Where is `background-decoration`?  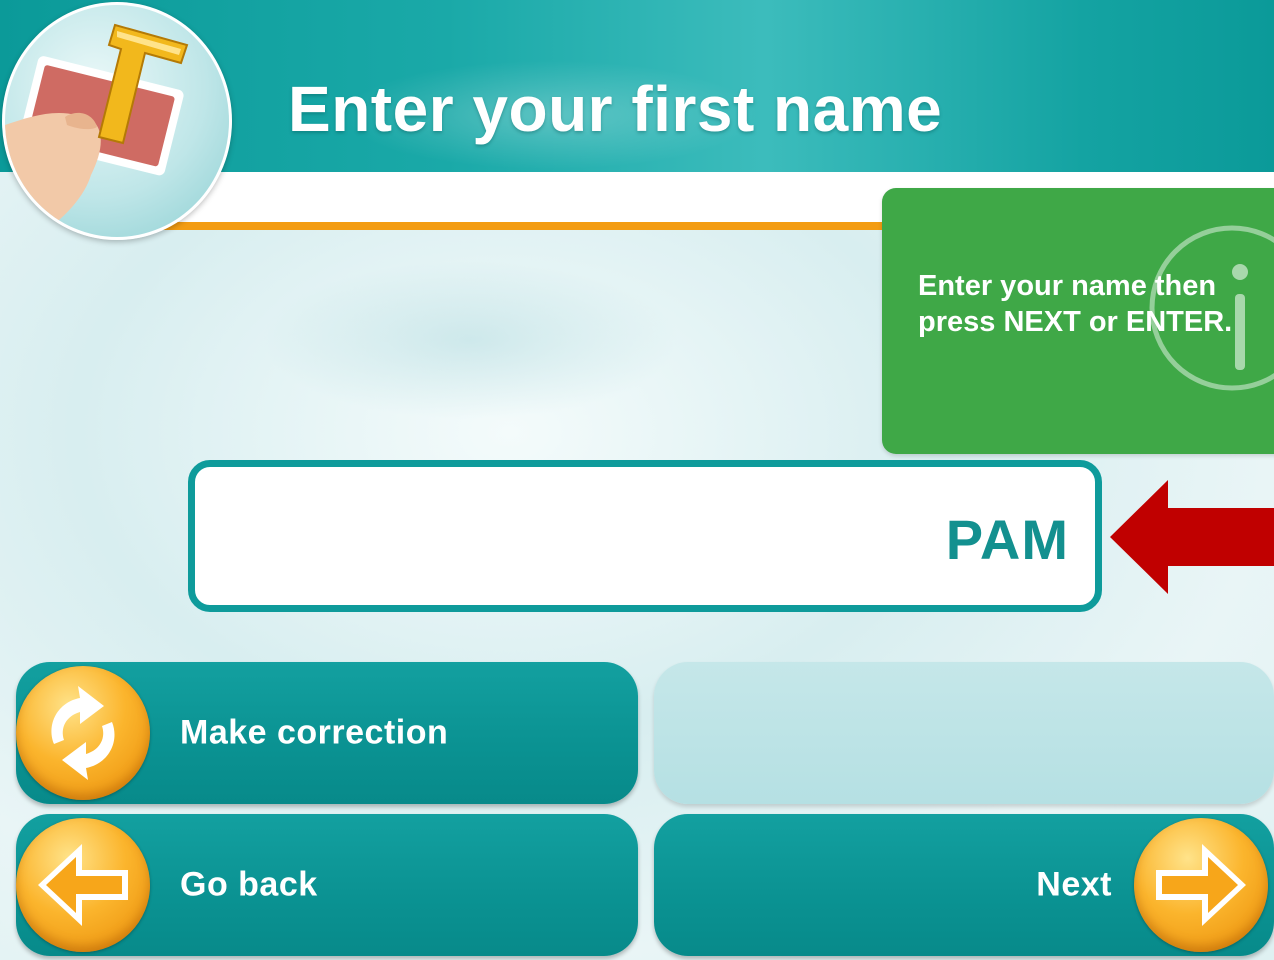 background-decoration is located at coordinates (470, 340).